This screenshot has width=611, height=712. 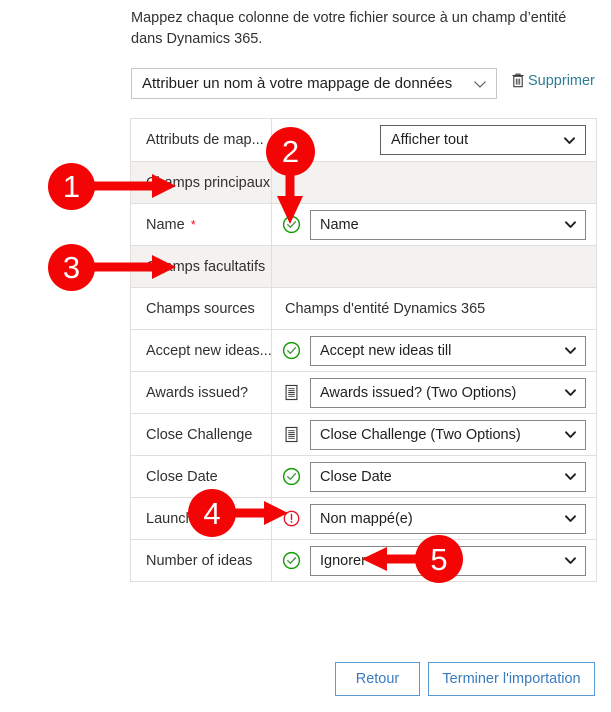 I want to click on target-field-value: Name, so click(x=339, y=224).